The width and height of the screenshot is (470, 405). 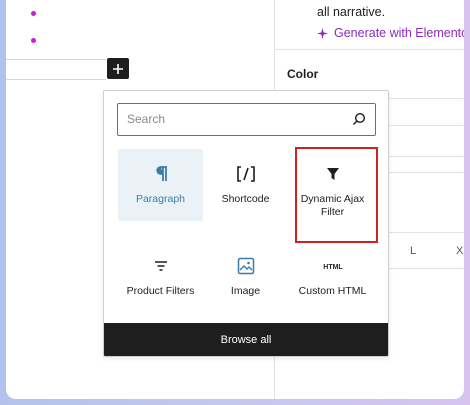 I want to click on block-label: Product Filters, so click(x=160, y=291).